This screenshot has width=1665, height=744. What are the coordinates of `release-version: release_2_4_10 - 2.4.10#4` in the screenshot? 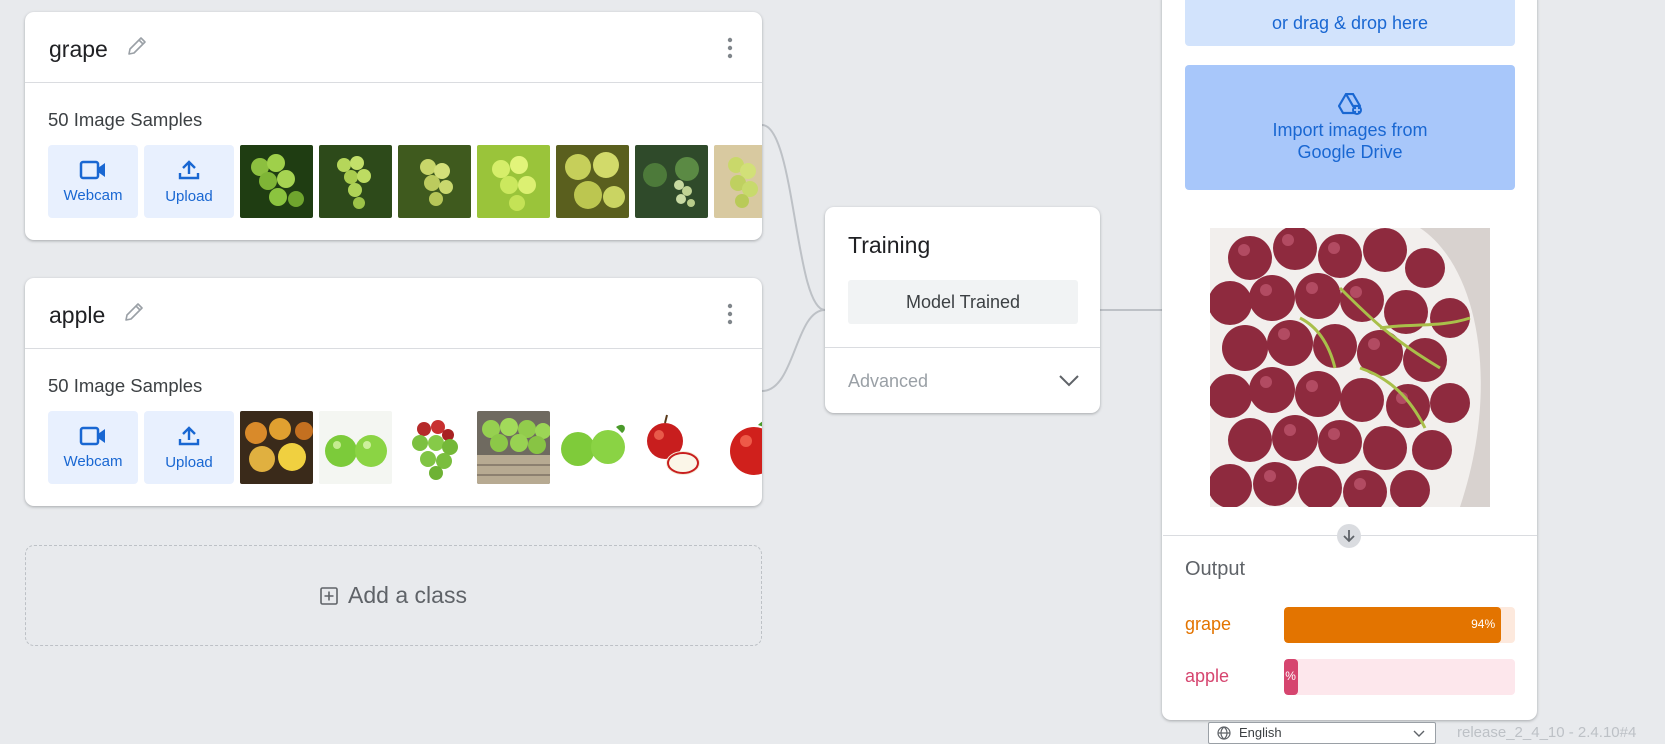 It's located at (1547, 732).